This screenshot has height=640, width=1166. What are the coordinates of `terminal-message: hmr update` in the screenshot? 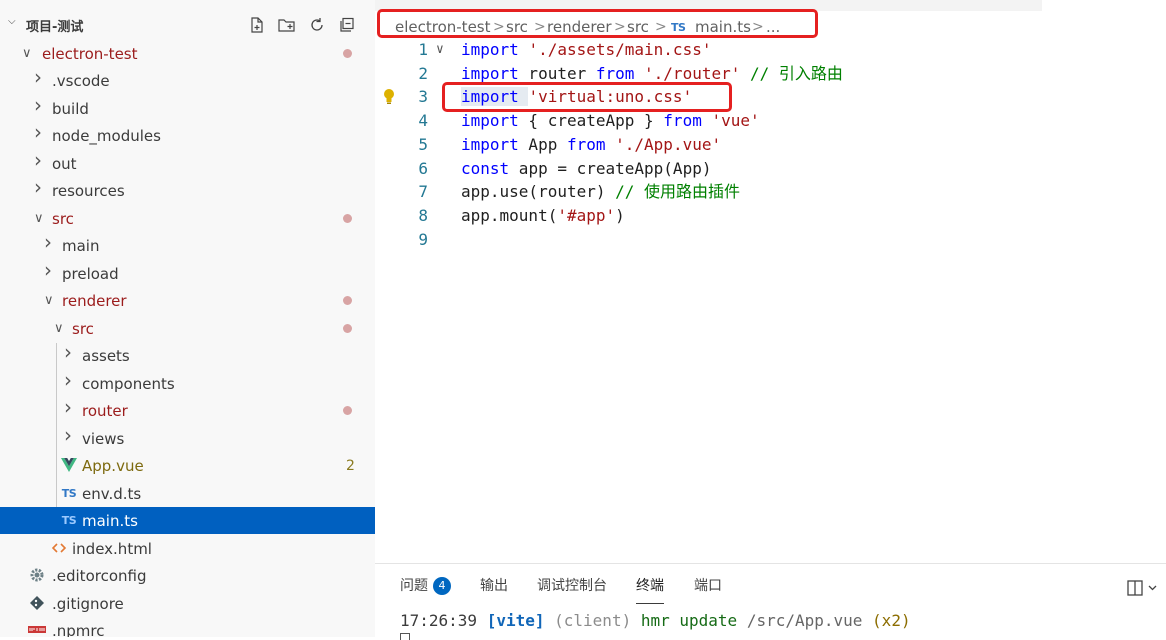 It's located at (689, 620).